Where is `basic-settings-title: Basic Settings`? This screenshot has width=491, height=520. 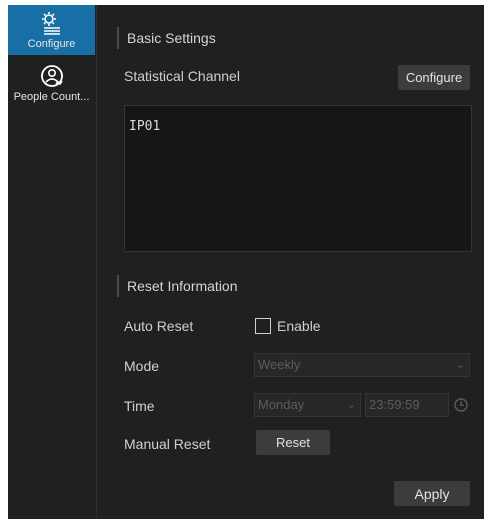 basic-settings-title: Basic Settings is located at coordinates (166, 38).